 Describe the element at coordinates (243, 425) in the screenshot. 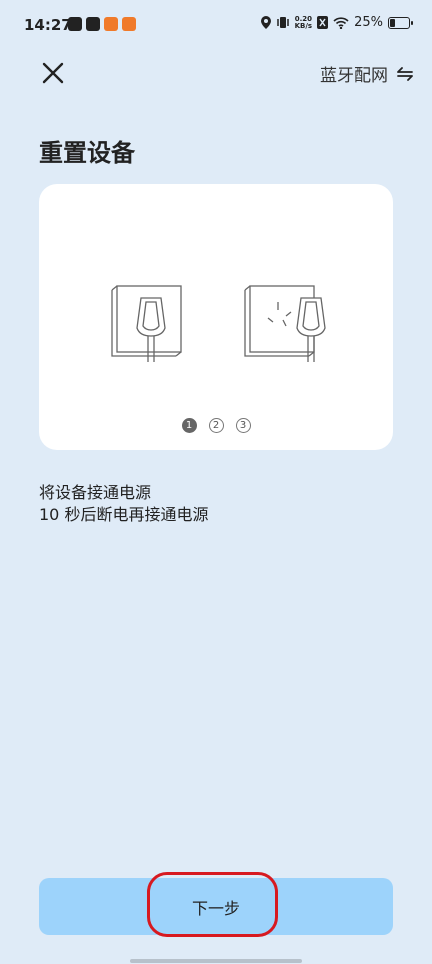

I see `pager-dot-3: 3` at that location.